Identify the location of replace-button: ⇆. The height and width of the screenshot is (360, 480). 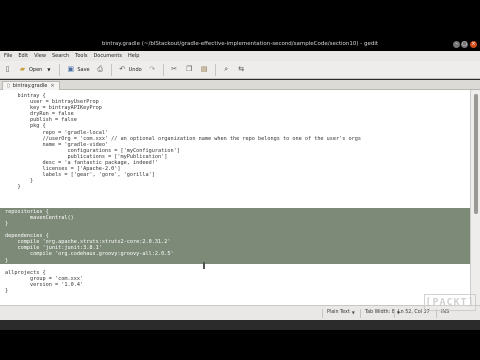
(241, 69).